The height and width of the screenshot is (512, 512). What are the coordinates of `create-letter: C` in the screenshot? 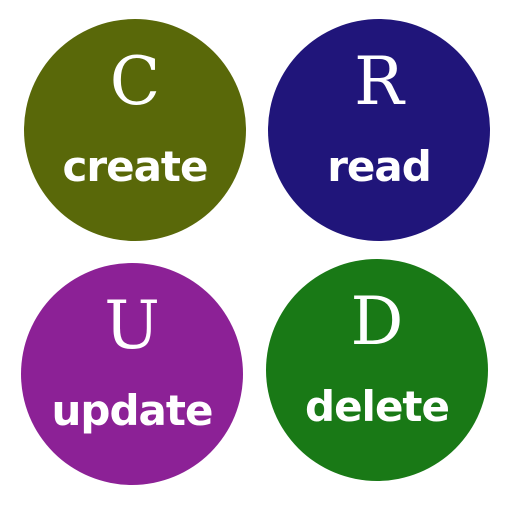 It's located at (135, 81).